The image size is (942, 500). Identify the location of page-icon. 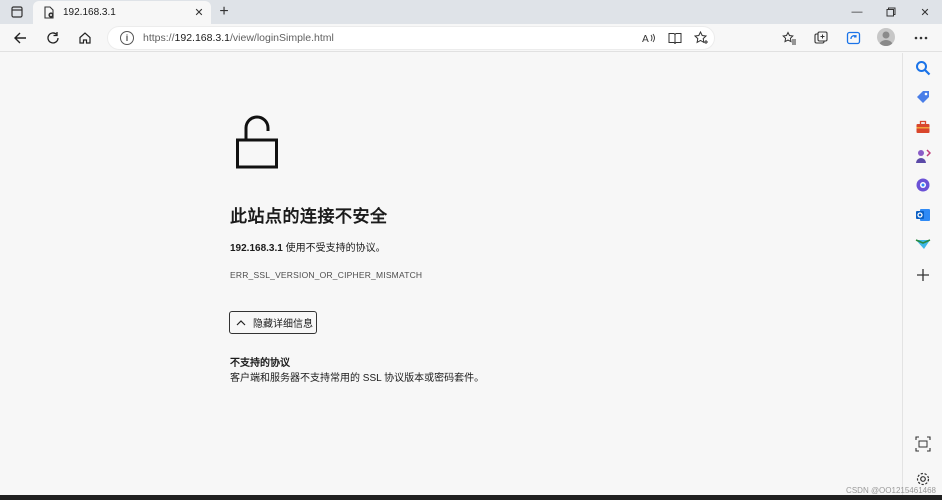
(49, 12).